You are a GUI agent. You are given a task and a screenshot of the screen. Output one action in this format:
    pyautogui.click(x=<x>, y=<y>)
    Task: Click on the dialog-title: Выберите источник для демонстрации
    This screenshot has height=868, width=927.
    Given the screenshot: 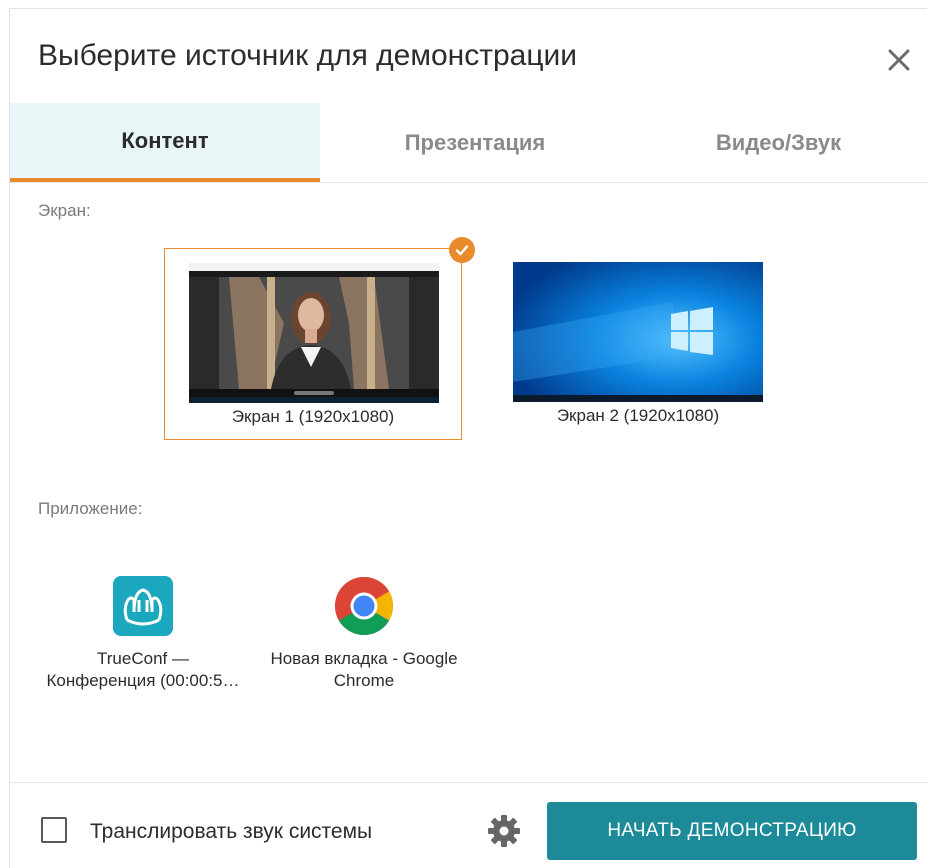 What is the action you would take?
    pyautogui.click(x=308, y=55)
    